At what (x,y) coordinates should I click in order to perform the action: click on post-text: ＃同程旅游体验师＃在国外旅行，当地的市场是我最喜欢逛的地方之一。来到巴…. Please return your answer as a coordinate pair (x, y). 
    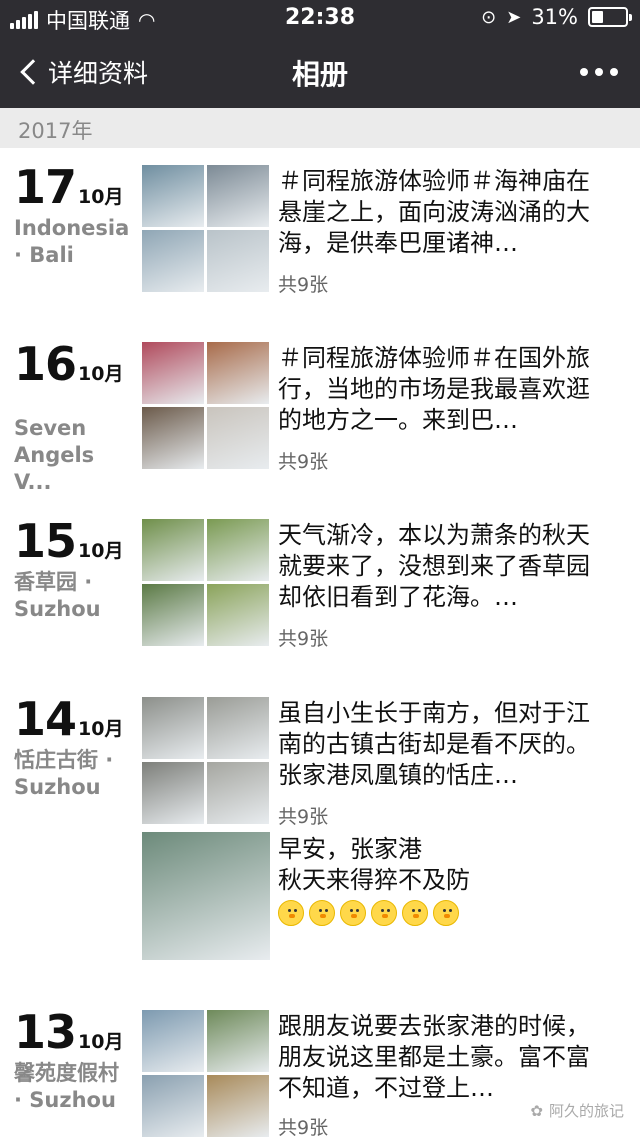
    Looking at the image, I should click on (434, 389).